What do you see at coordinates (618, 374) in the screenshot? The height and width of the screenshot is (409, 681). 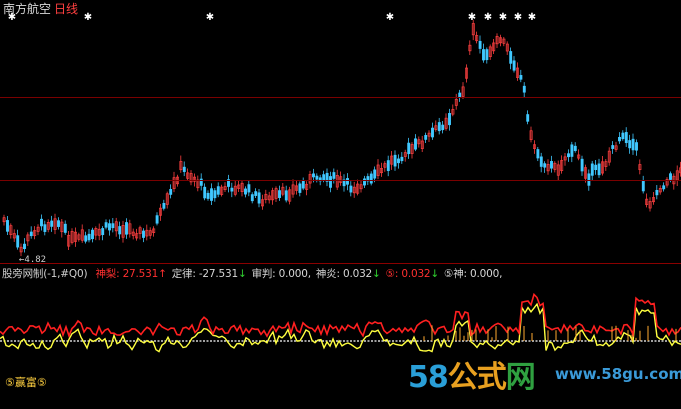 I see `watermark-url: www.58gu.com` at bounding box center [618, 374].